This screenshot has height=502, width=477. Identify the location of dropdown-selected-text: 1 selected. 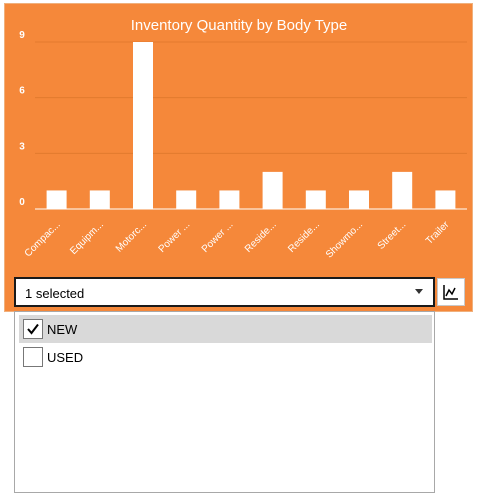
(55, 293).